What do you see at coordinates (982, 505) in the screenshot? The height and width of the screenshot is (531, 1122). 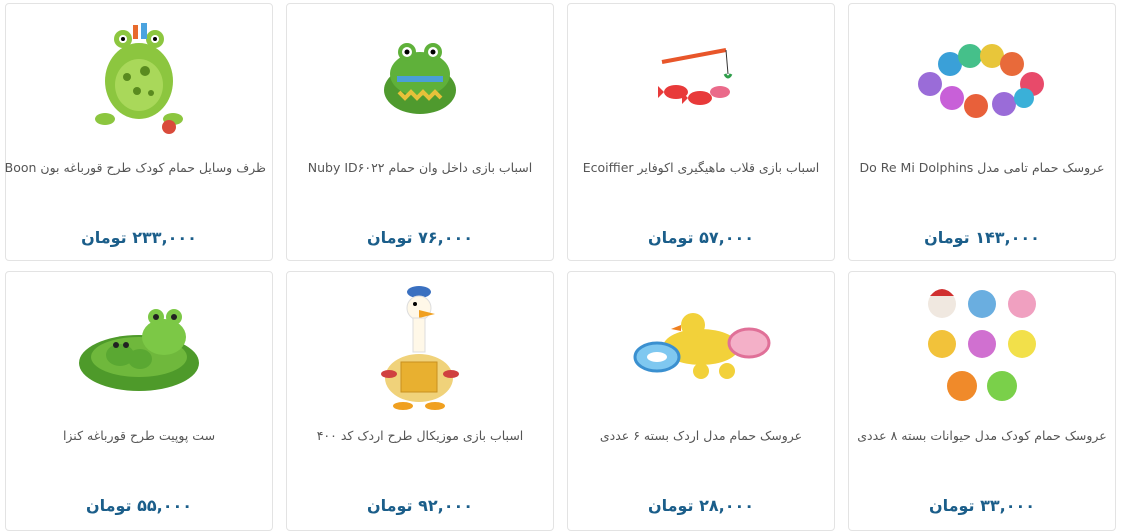 I see `product-price: ۳۳,۰۰۰ تومان` at bounding box center [982, 505].